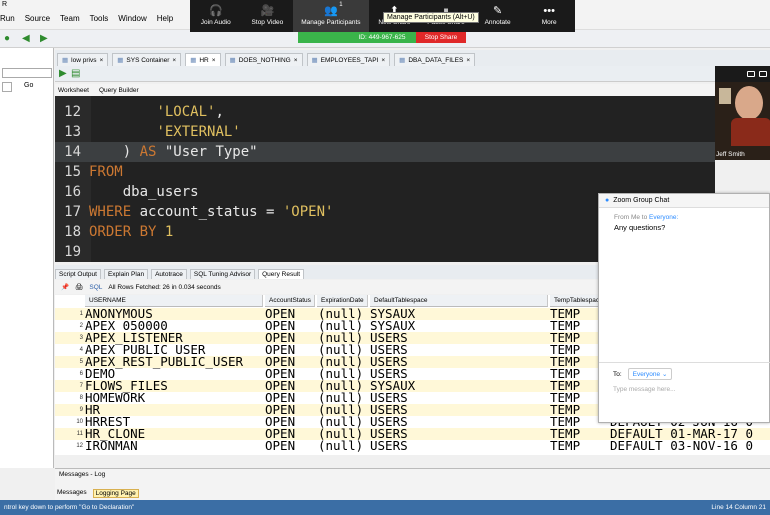  What do you see at coordinates (154, 112) in the screenshot?
I see `code-text: 'LOCAL',` at bounding box center [154, 112].